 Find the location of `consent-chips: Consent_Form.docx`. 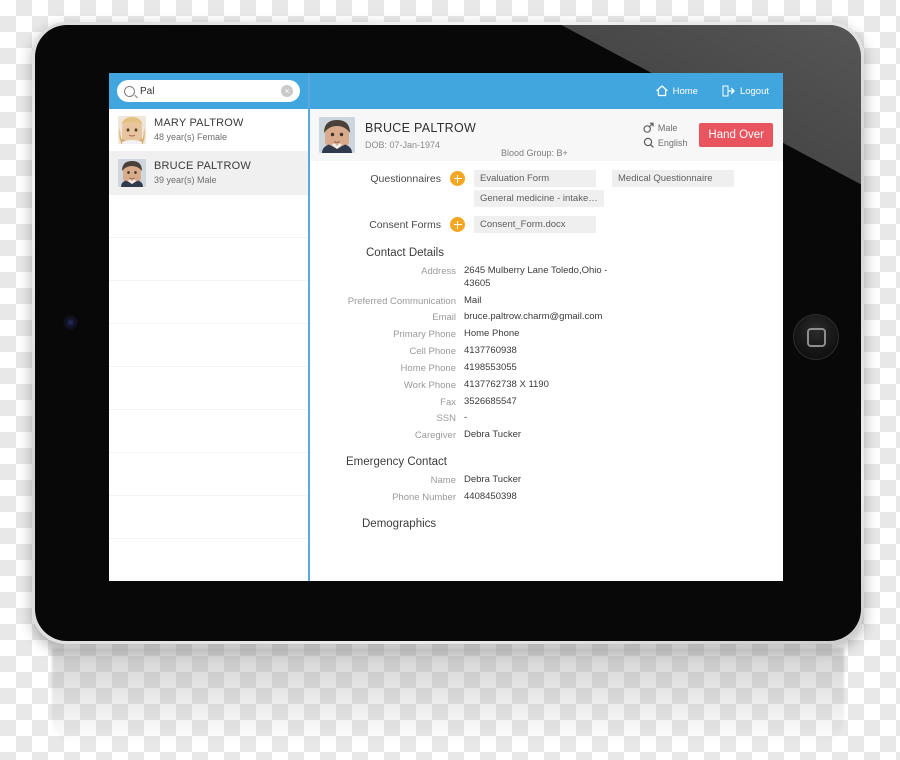

consent-chips: Consent_Form.docx is located at coordinates (535, 224).